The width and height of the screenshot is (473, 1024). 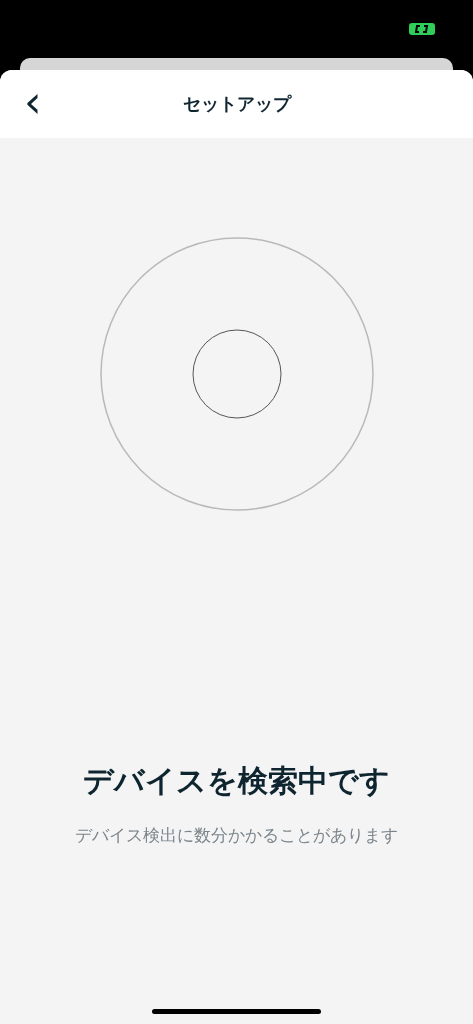 What do you see at coordinates (236, 104) in the screenshot?
I see `screen-title: セットアップ` at bounding box center [236, 104].